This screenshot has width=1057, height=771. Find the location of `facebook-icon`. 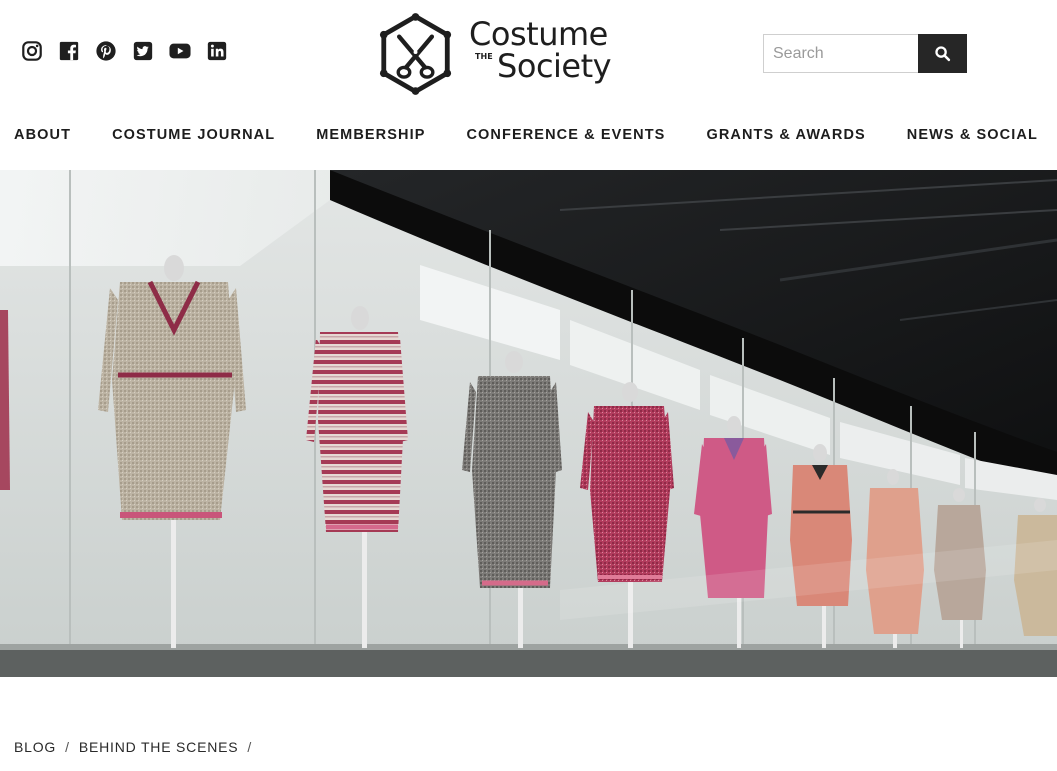

facebook-icon is located at coordinates (69, 51).